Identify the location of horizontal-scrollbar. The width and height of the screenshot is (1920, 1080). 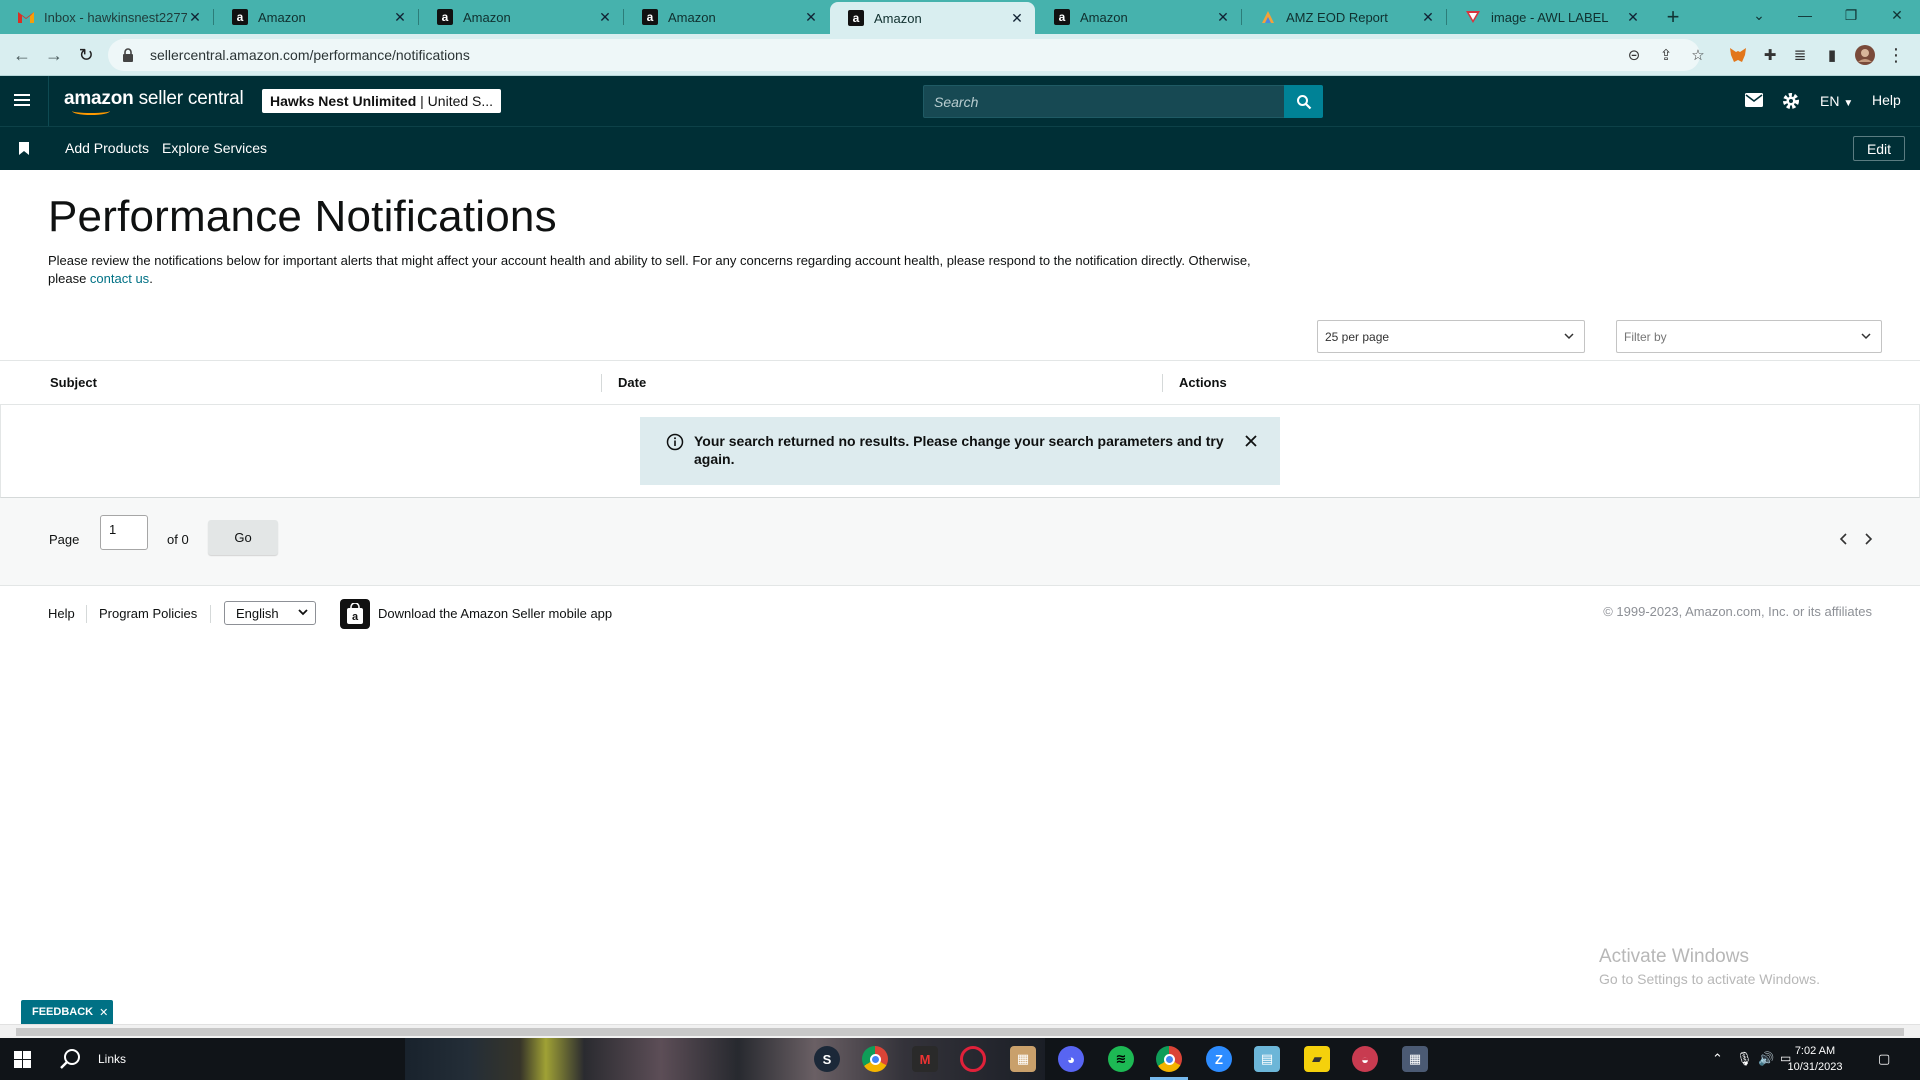
(960, 1031).